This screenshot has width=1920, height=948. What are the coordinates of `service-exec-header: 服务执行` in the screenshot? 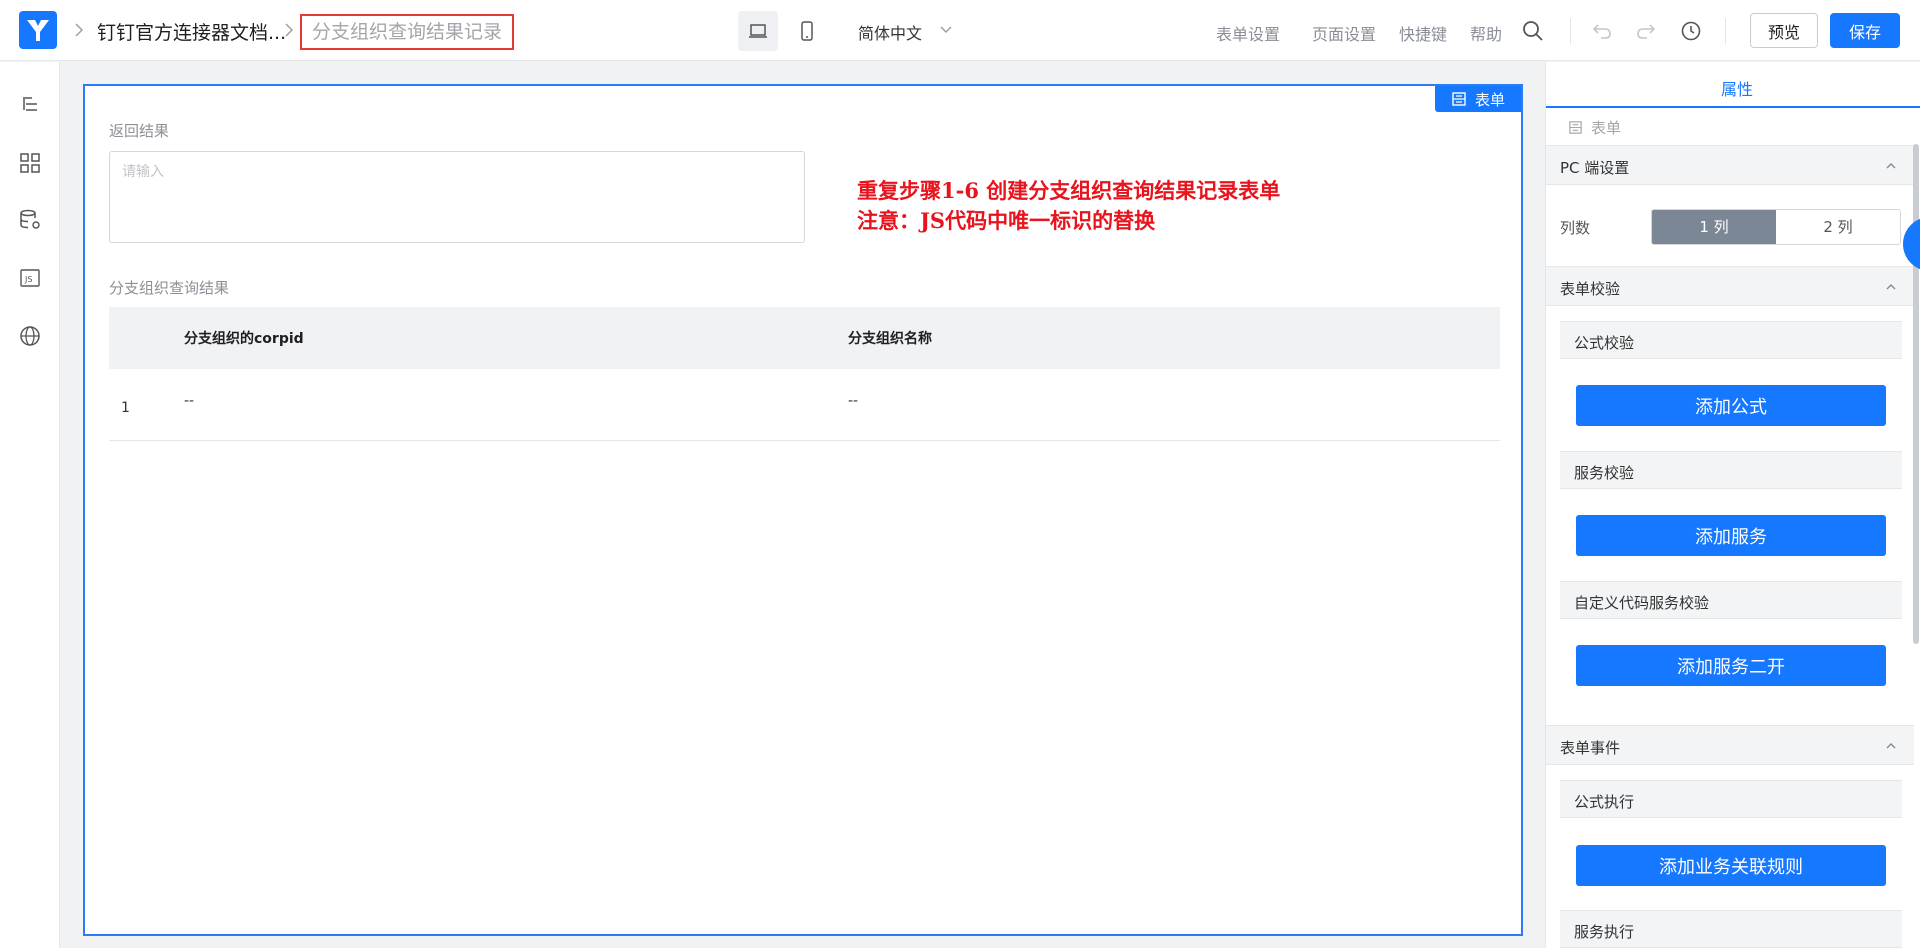 It's located at (1731, 929).